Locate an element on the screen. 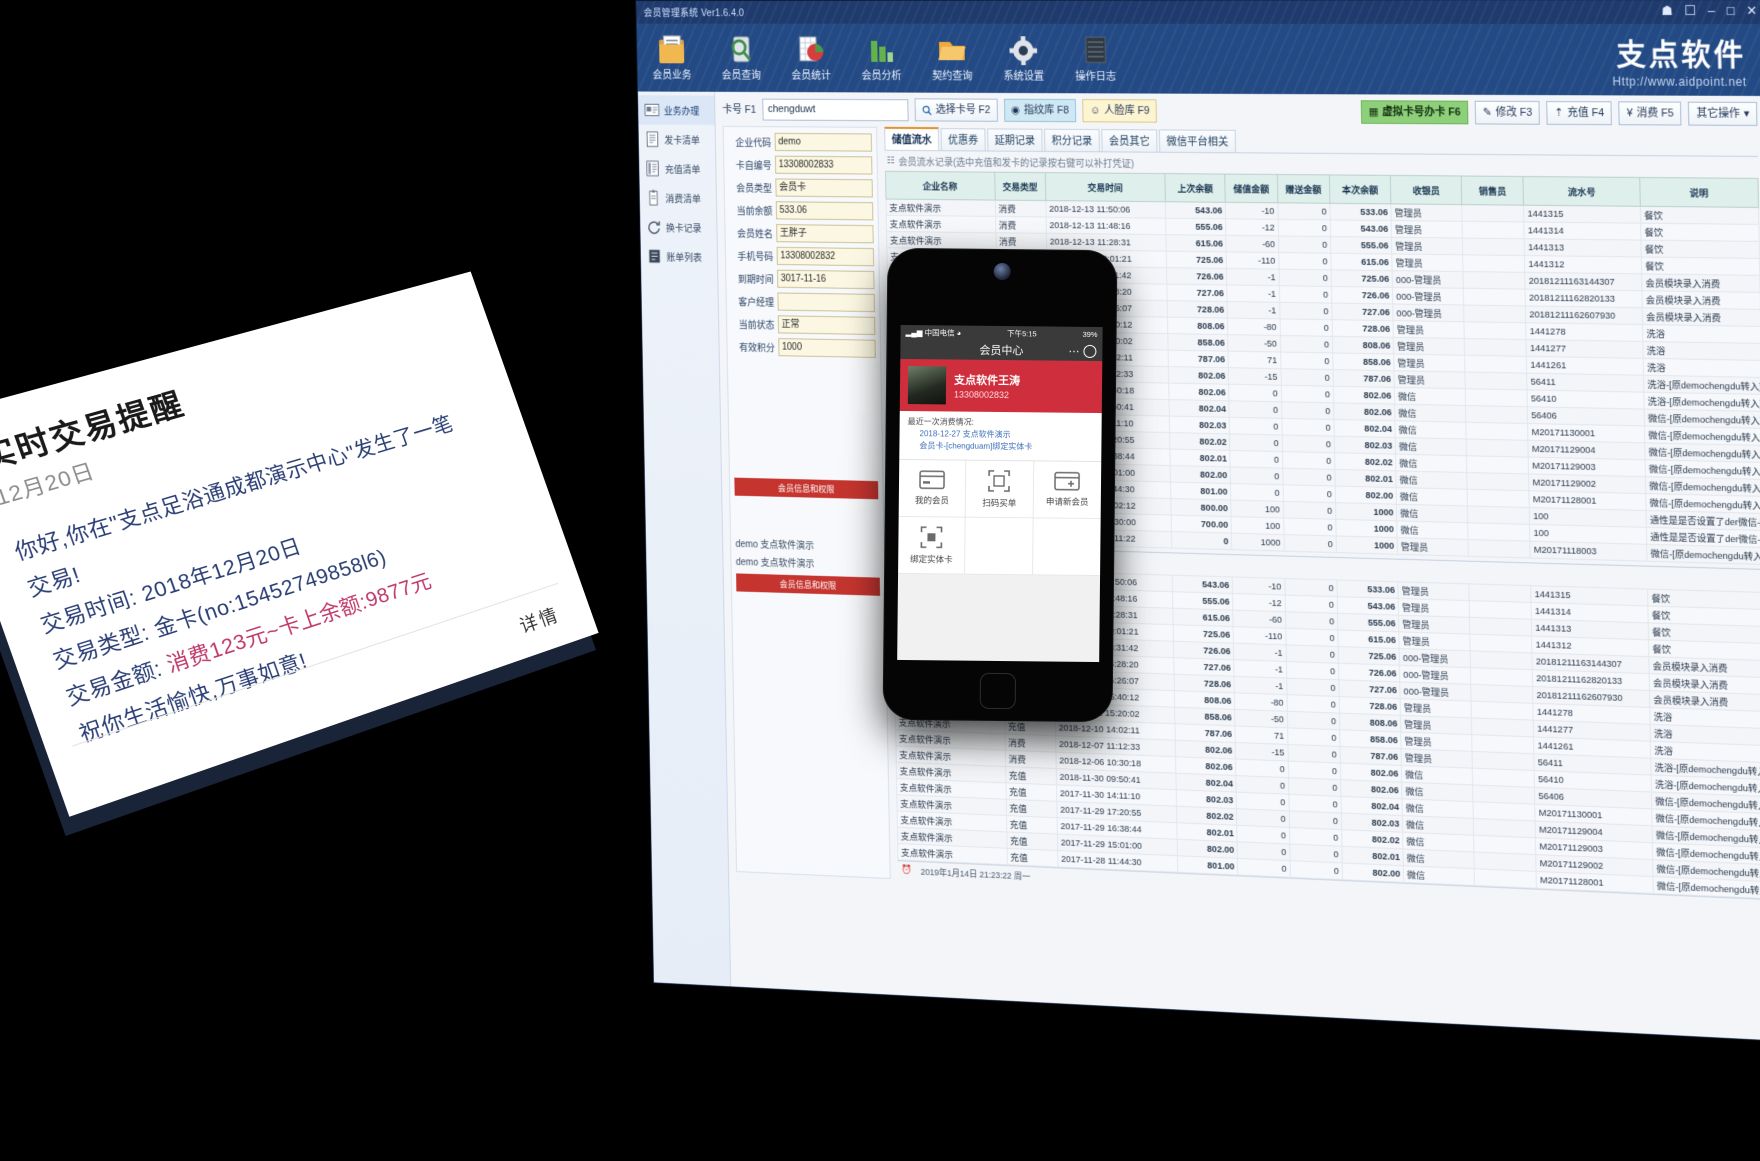 The width and height of the screenshot is (1760, 1161). virtual-card-button: ▦ 虚拟卡号办卡 F6 is located at coordinates (1414, 112).